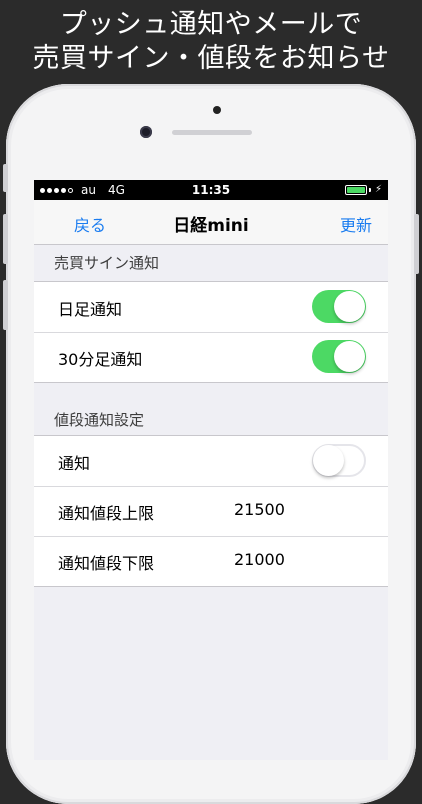 This screenshot has width=422, height=804. I want to click on price-notify-row: 通知, so click(211, 461).